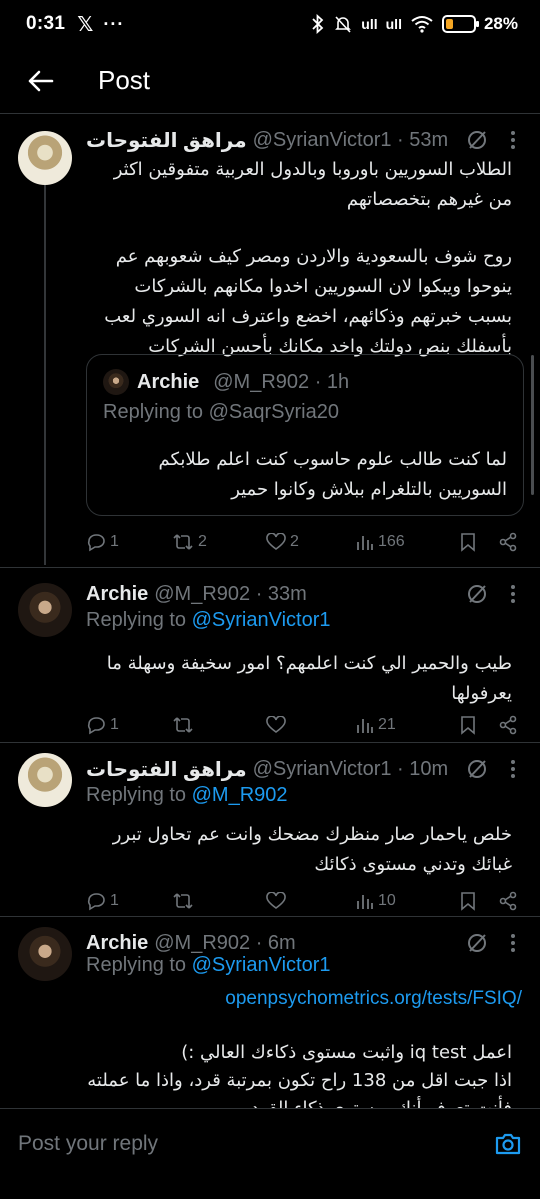 This screenshot has width=540, height=1199. I want to click on status-time: 0:31, so click(46, 23).